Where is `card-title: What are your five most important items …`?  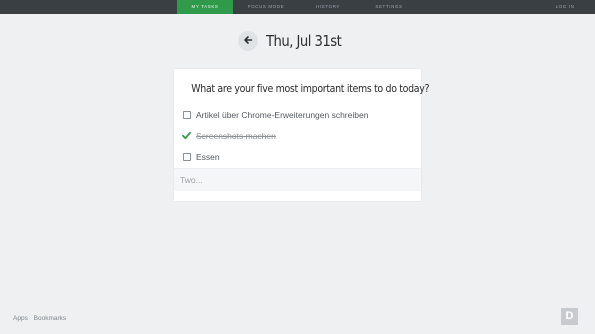
card-title: What are your five most important items … is located at coordinates (310, 88).